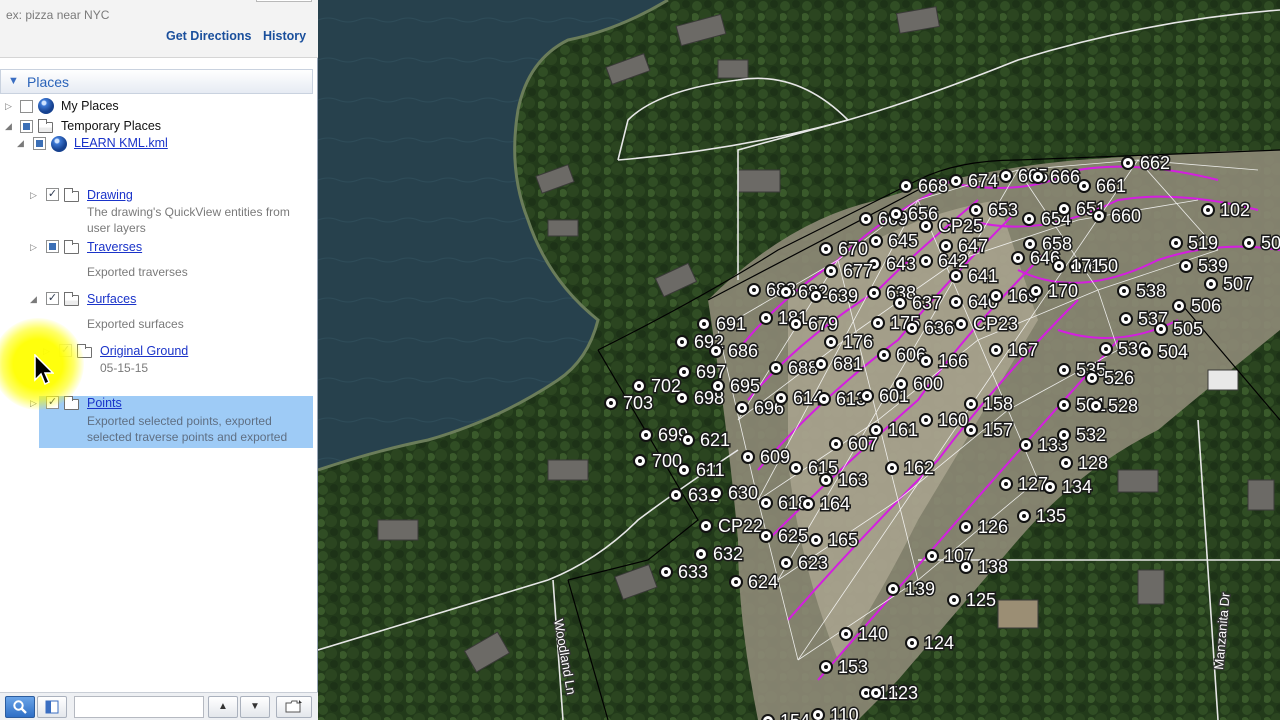 Image resolution: width=1280 pixels, height=720 pixels. Describe the element at coordinates (13, 81) in the screenshot. I see `collapse-arrow-icon: ▼` at that location.